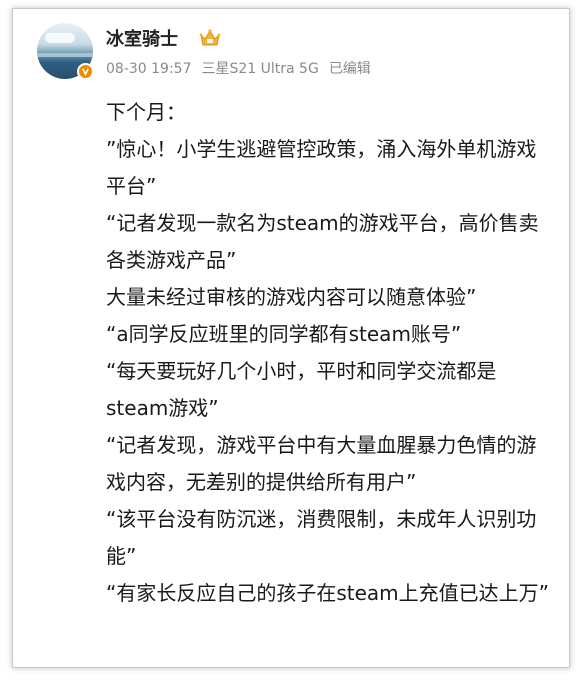 This screenshot has height=680, width=584. What do you see at coordinates (322, 241) in the screenshot?
I see `post-line: “记者发现一款名为steam的游戏平台，高价售卖各类游戏产品”` at bounding box center [322, 241].